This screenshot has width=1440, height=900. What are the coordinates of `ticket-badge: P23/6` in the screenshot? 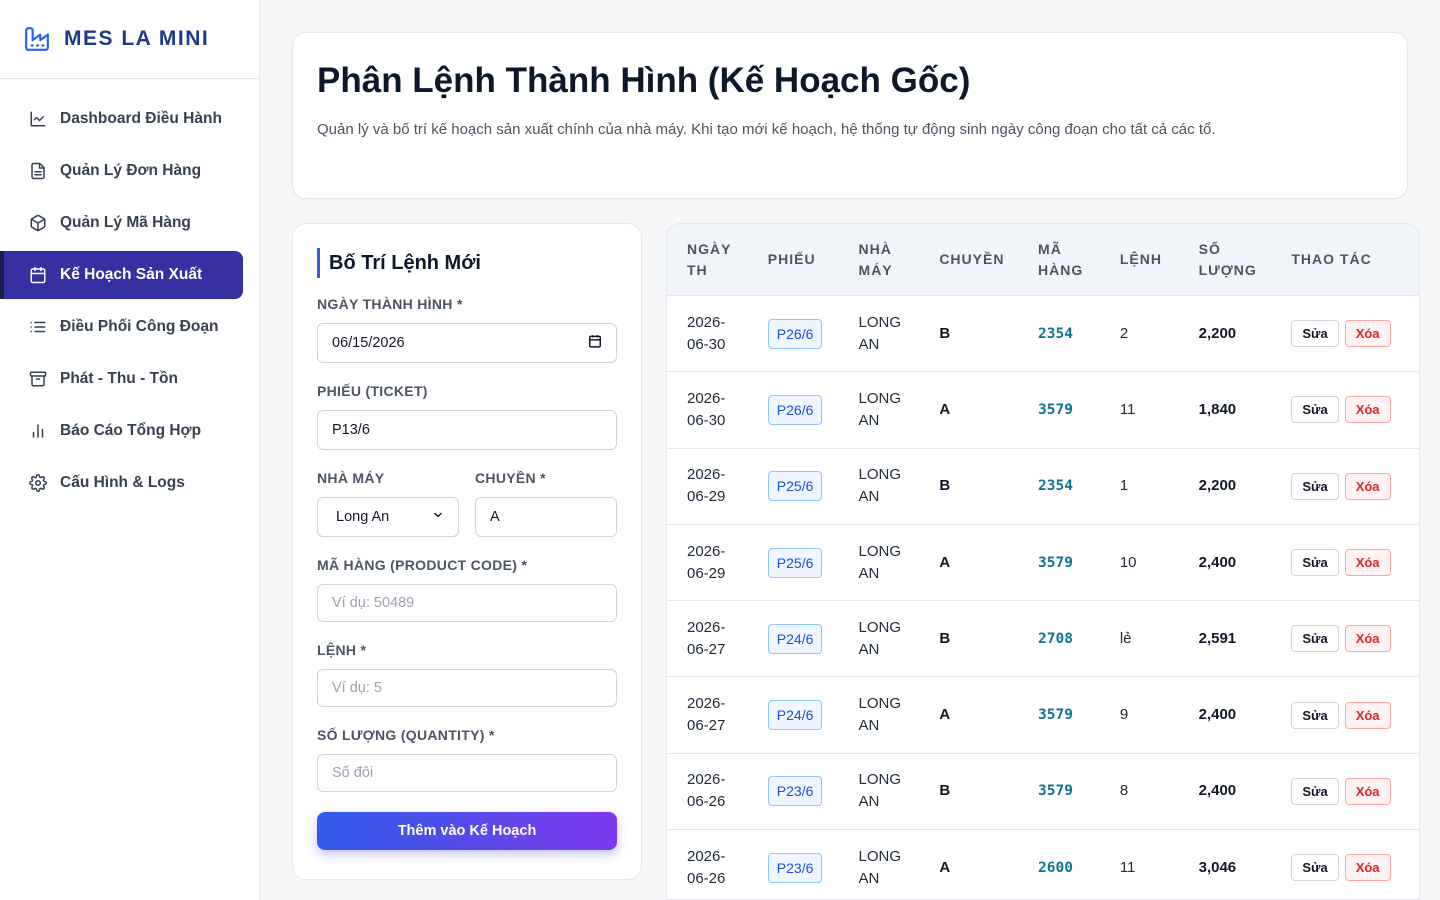 It's located at (795, 867).